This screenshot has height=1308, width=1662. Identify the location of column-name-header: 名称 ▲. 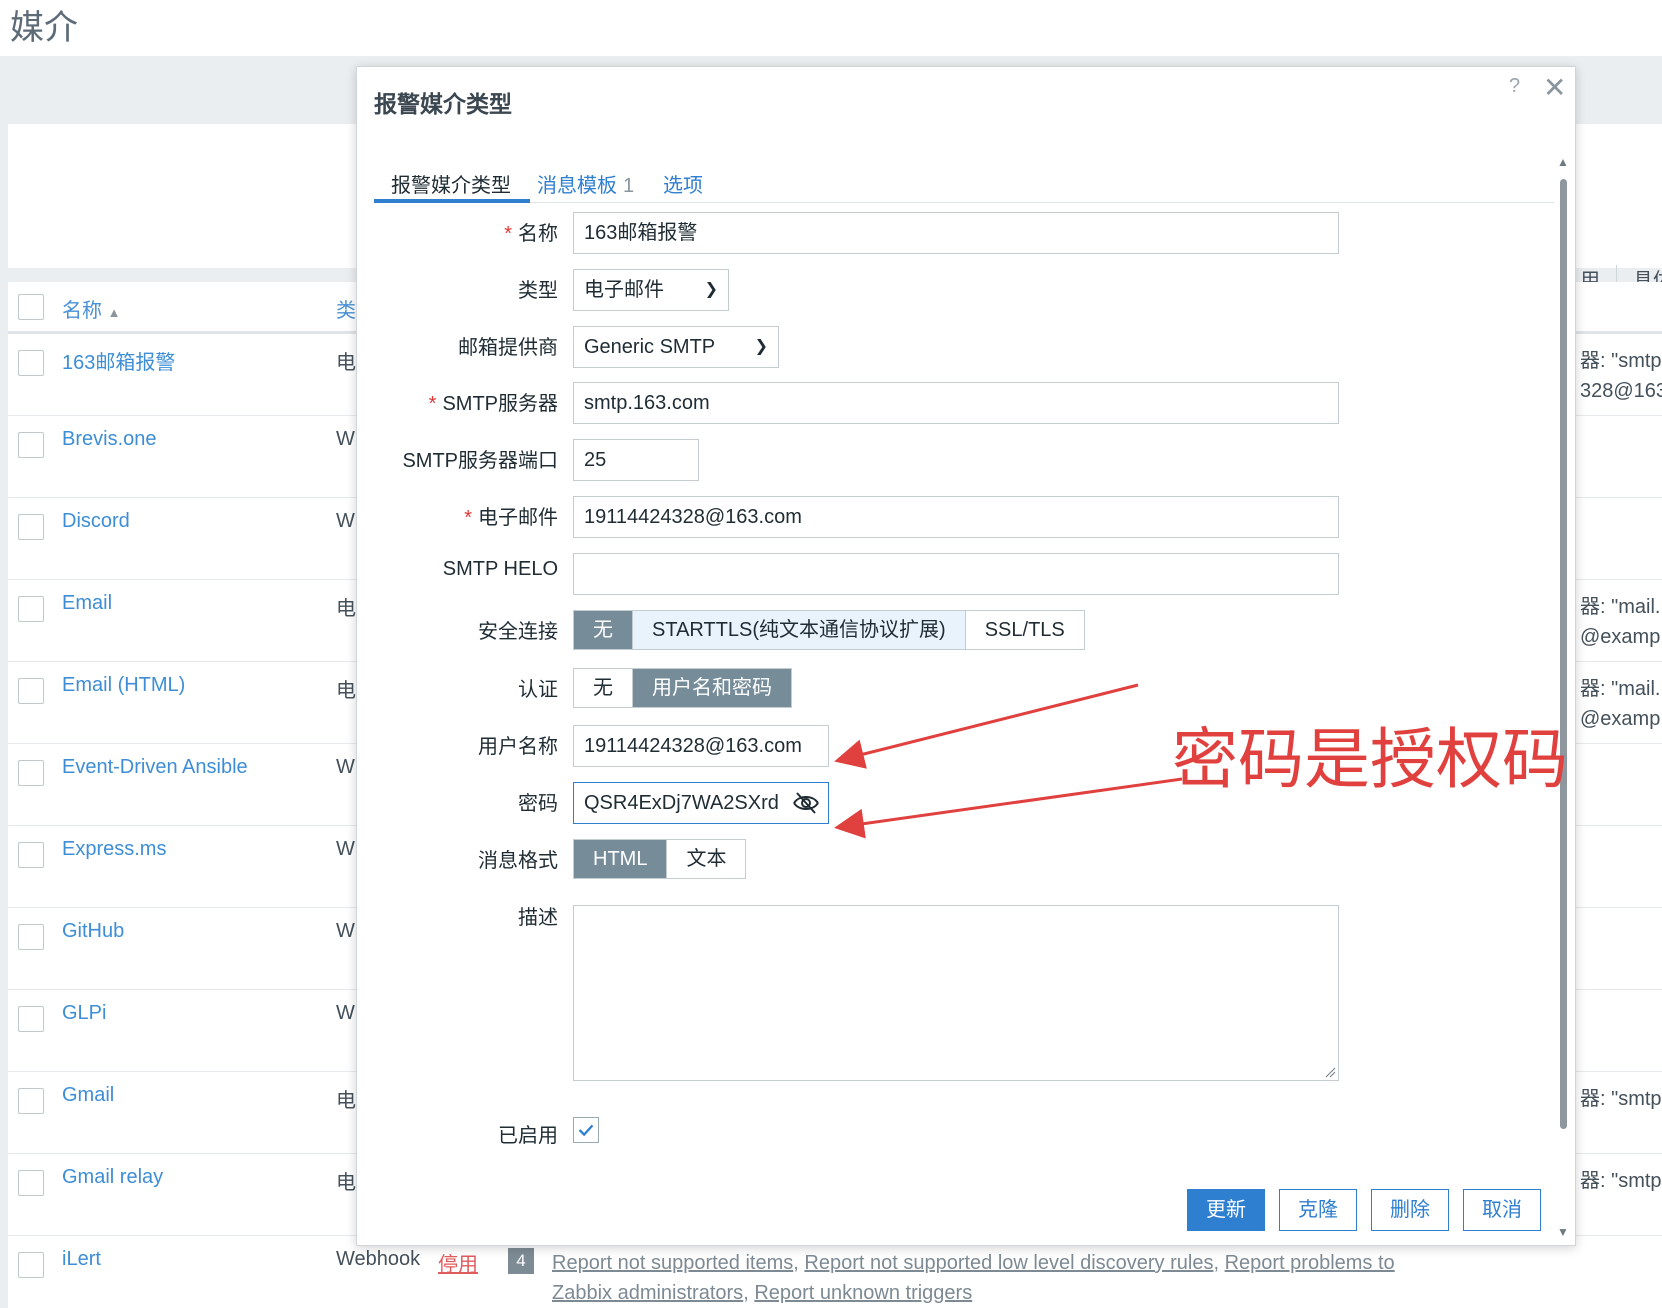
(91, 308).